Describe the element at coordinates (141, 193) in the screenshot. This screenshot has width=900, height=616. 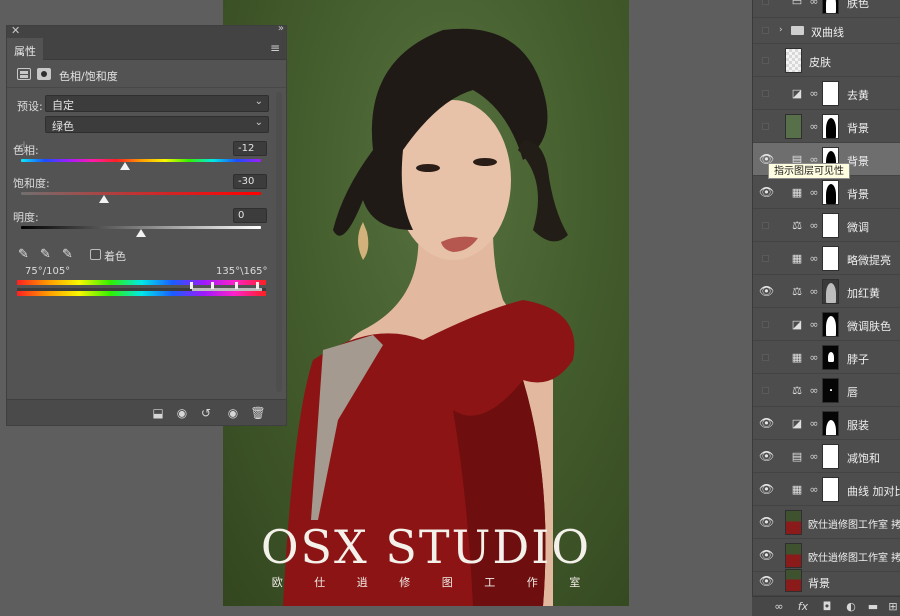
I see `saturation-slider-track` at that location.